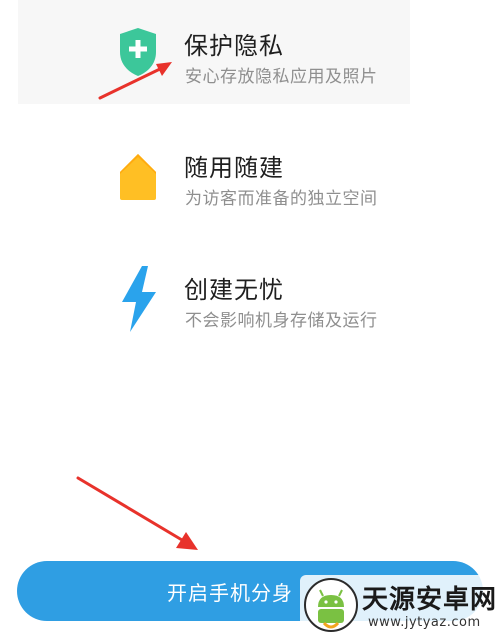 The height and width of the screenshot is (639, 500). Describe the element at coordinates (281, 321) in the screenshot. I see `feature-subtitle: 不会影响机身存储及运行` at that location.